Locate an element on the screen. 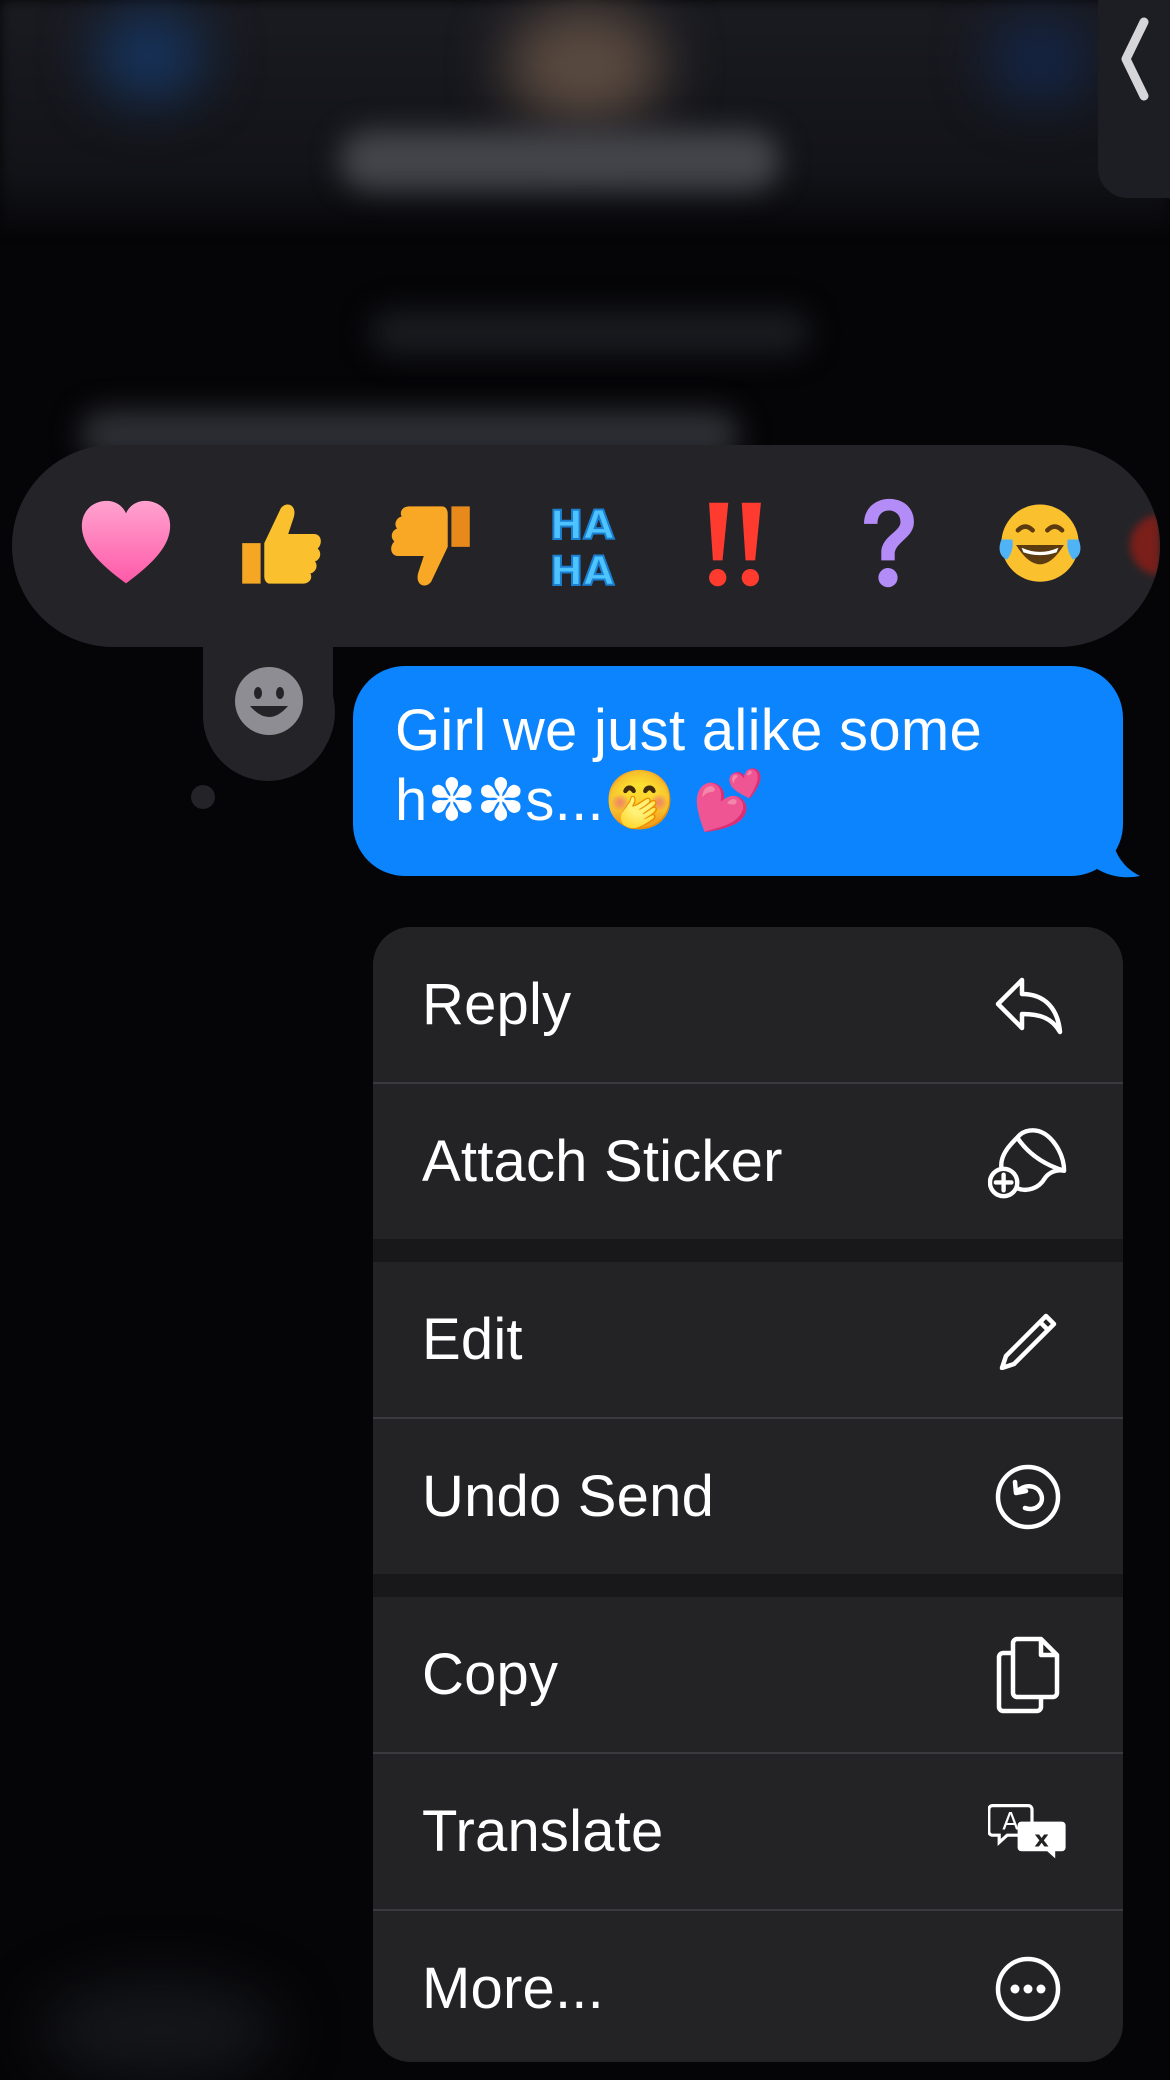  blurred-back-button is located at coordinates (150, 55).